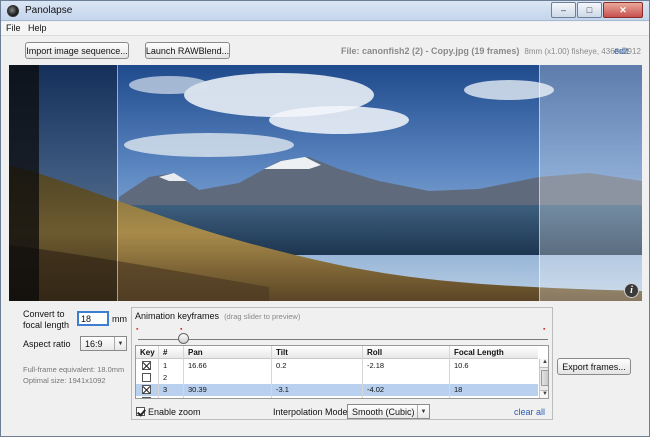  Describe the element at coordinates (374, 352) in the screenshot. I see `column-header-roll: Roll` at that location.